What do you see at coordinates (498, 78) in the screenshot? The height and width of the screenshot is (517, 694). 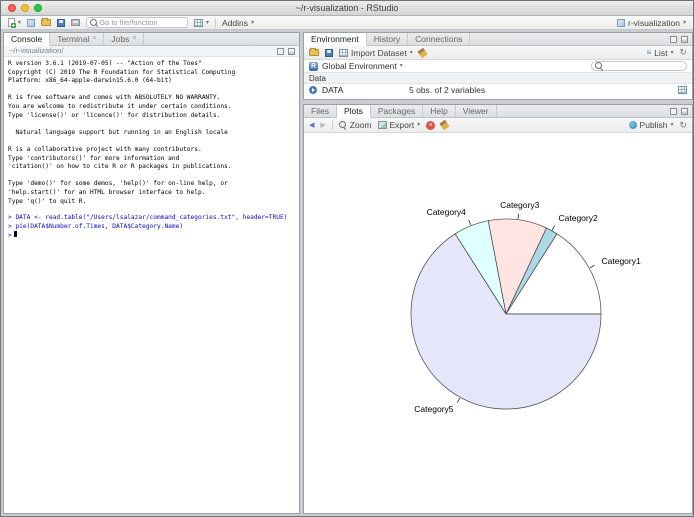 I see `data-section-header: Data` at bounding box center [498, 78].